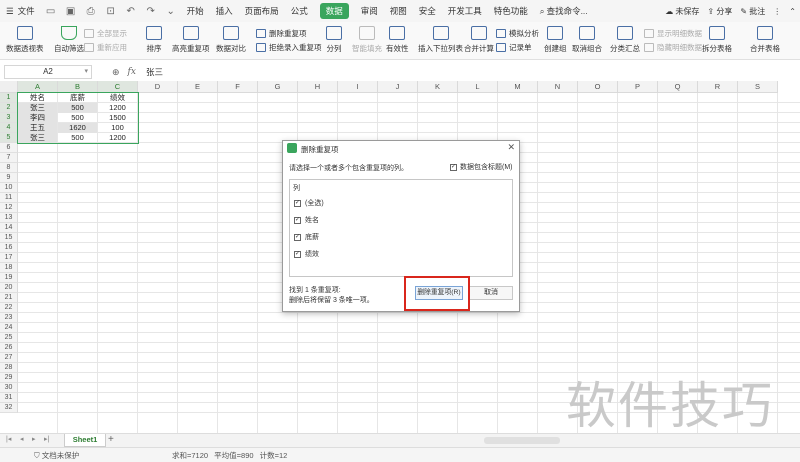 The width and height of the screenshot is (800, 462). What do you see at coordinates (752, 11) in the screenshot?
I see `comment-button: ✎ 批注` at bounding box center [752, 11].